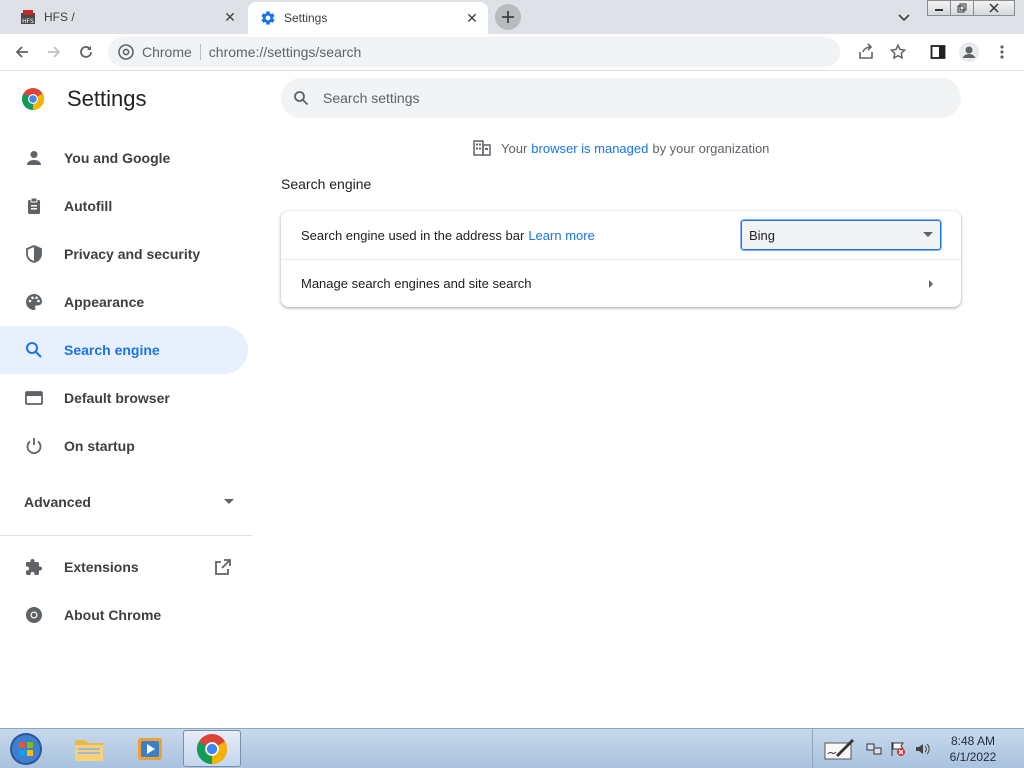 The image size is (1024, 768). I want to click on tray-separator, so click(812, 748).